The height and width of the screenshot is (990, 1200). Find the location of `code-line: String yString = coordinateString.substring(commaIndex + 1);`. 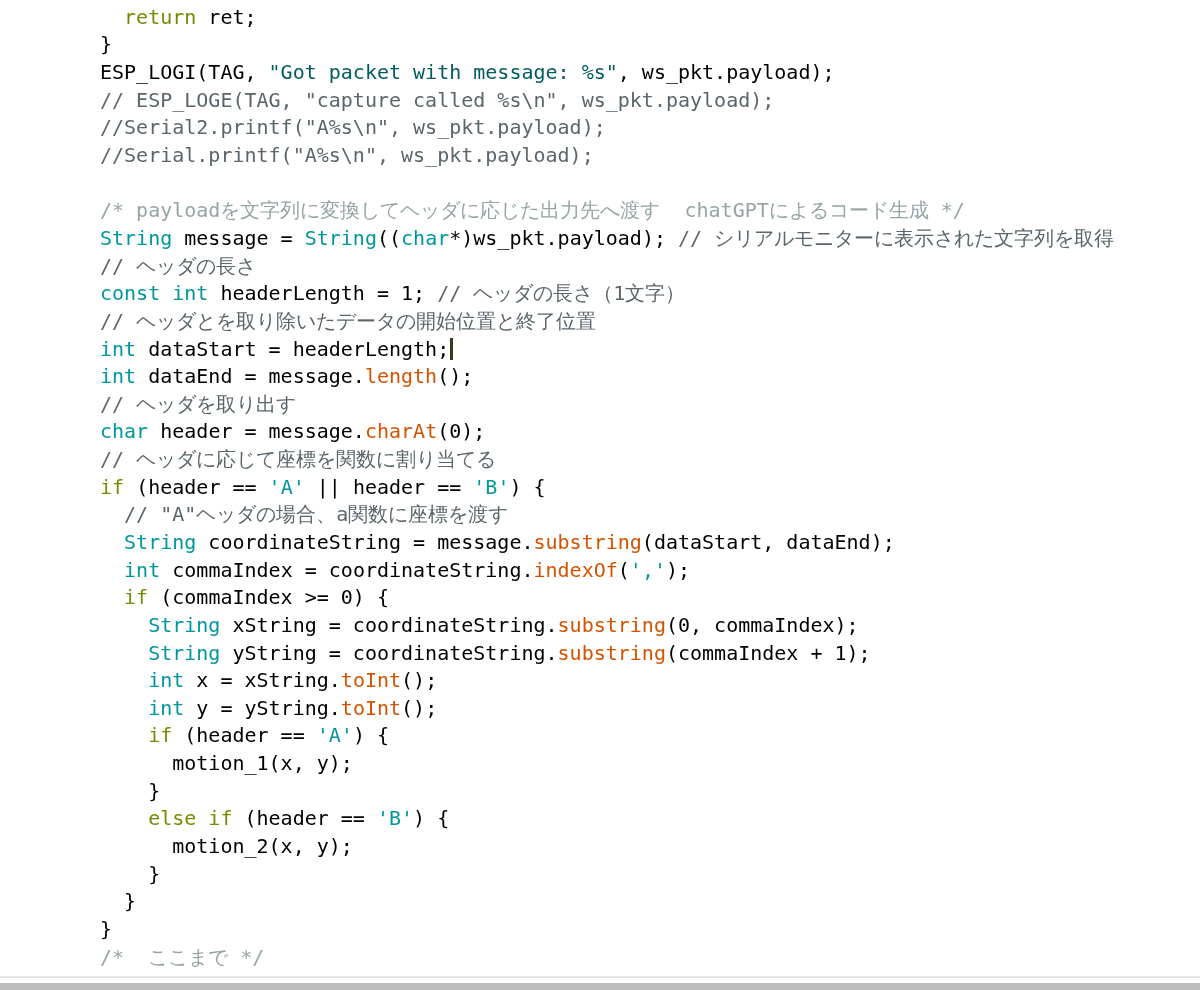

code-line: String yString = coordinateString.substring(commaIndex + 1); is located at coordinates (509, 652).